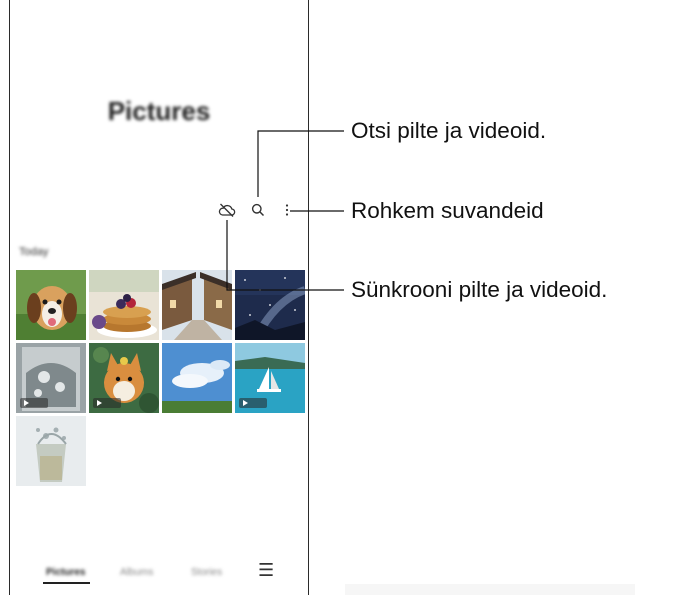 This screenshot has height=595, width=673. What do you see at coordinates (447, 210) in the screenshot?
I see `more-options-callout: Rohkem suvandeid` at bounding box center [447, 210].